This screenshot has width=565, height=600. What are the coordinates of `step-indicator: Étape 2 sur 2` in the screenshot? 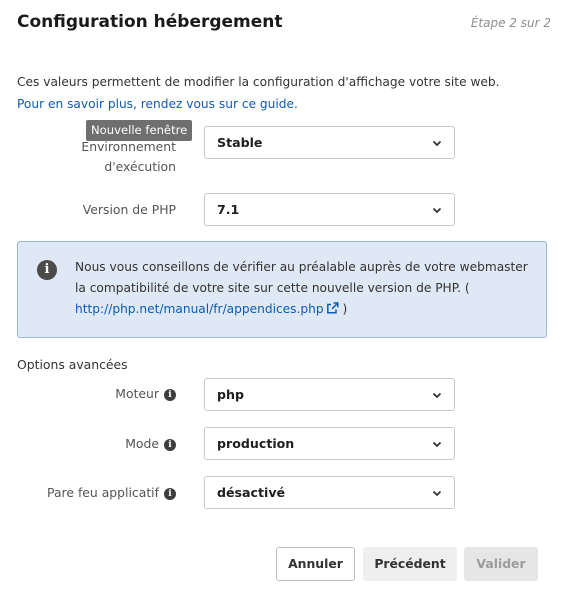 It's located at (510, 23).